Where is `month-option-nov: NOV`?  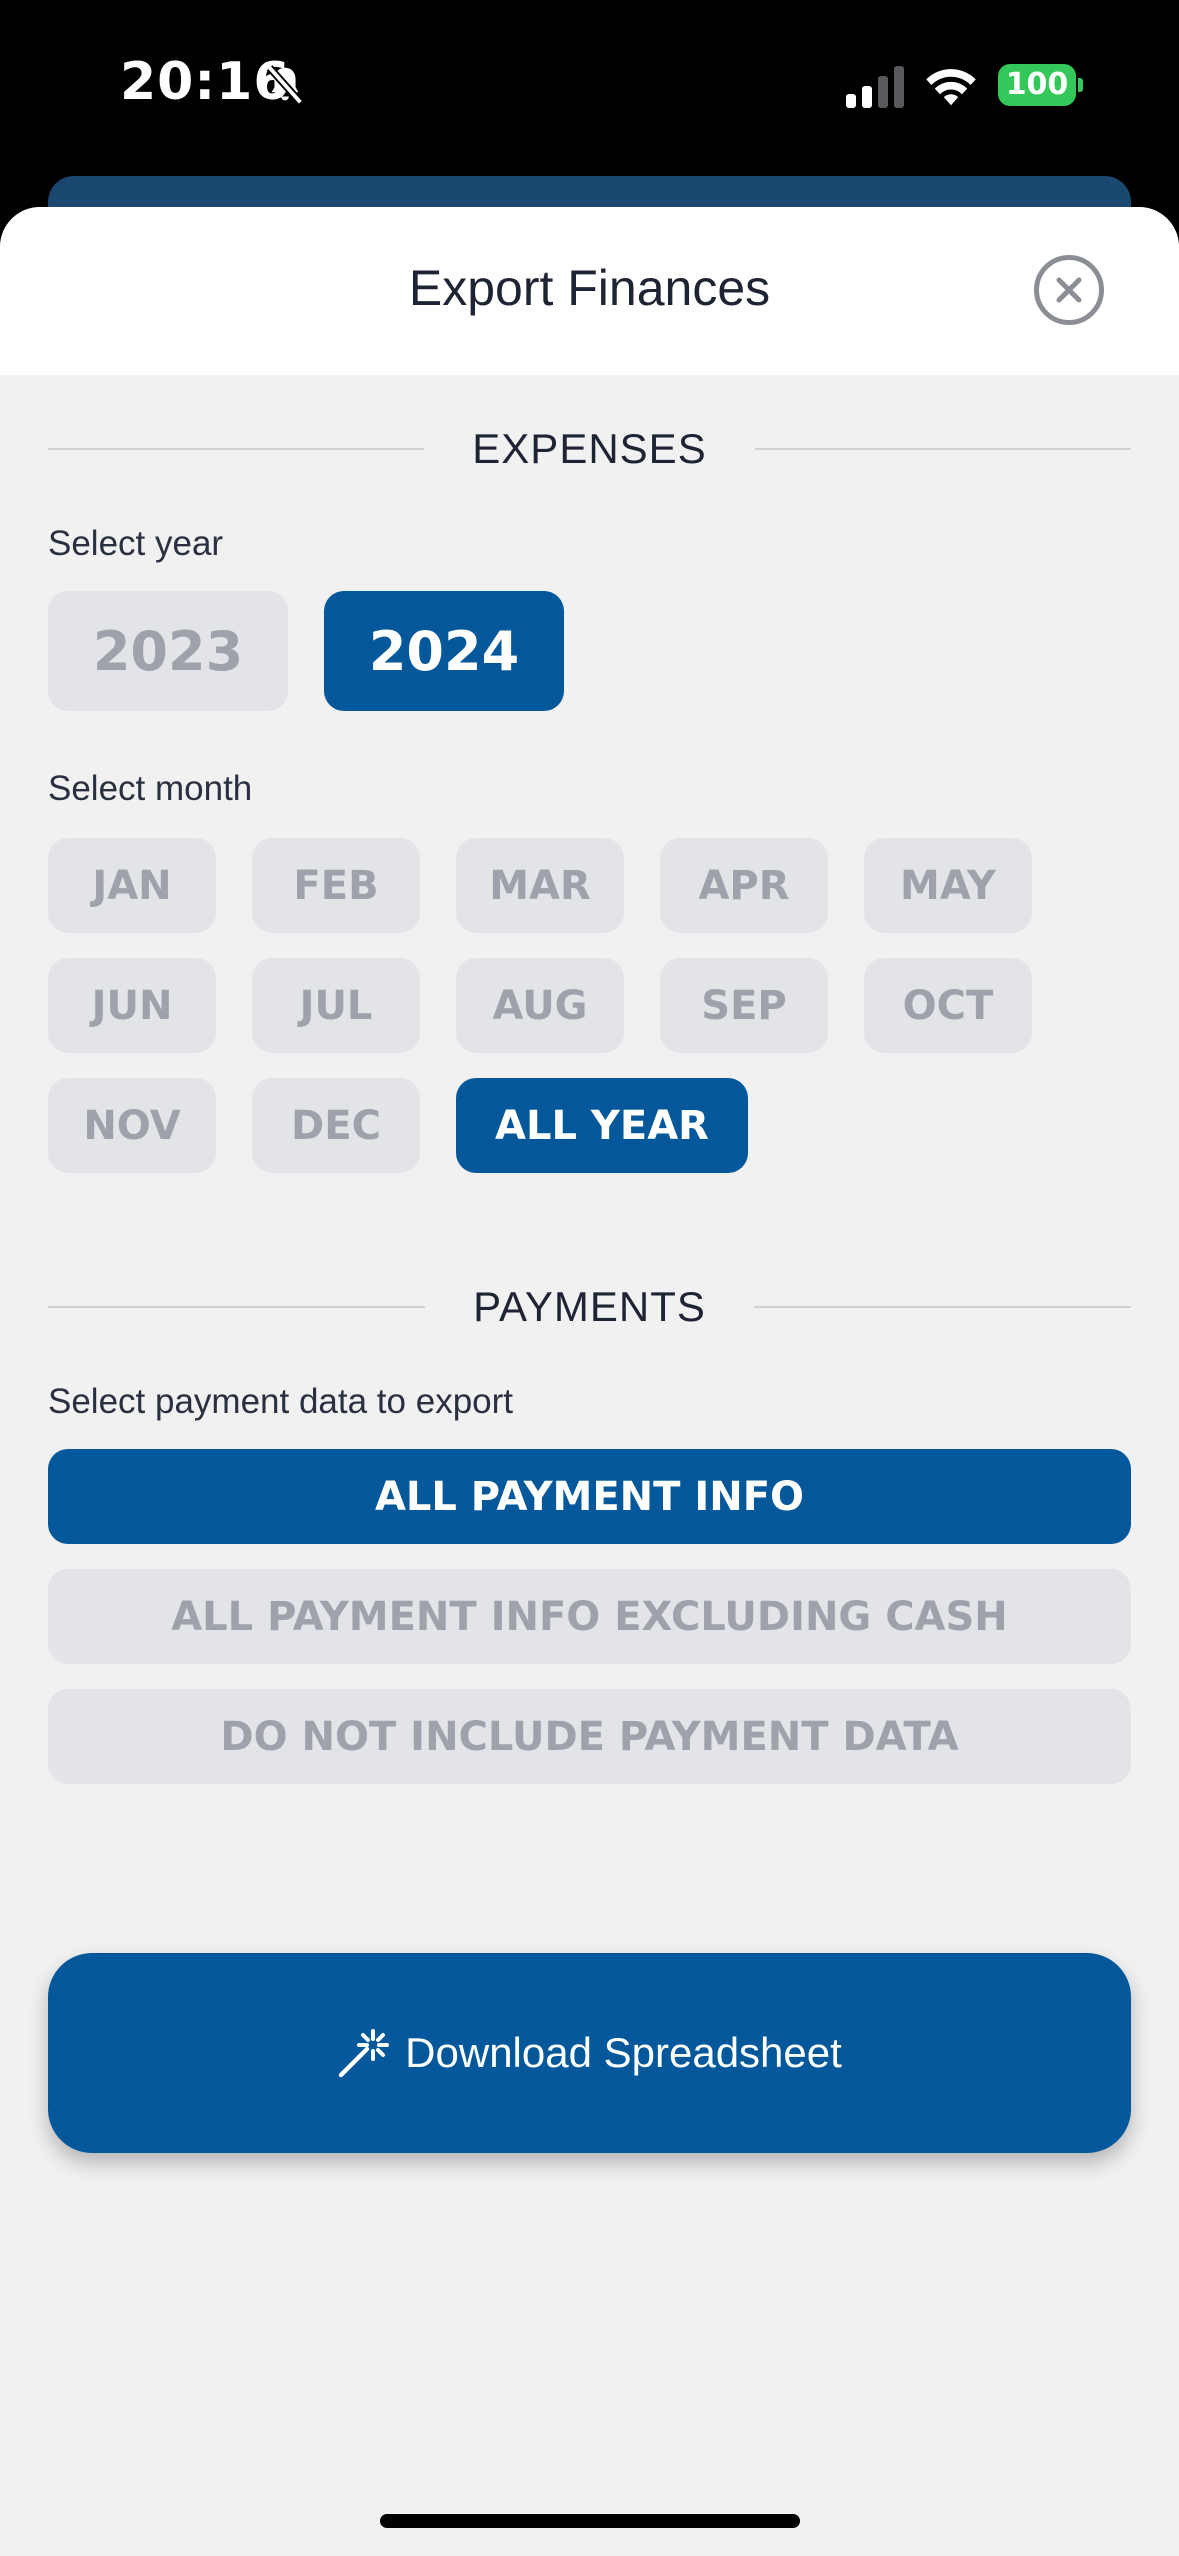
month-option-nov: NOV is located at coordinates (132, 1125).